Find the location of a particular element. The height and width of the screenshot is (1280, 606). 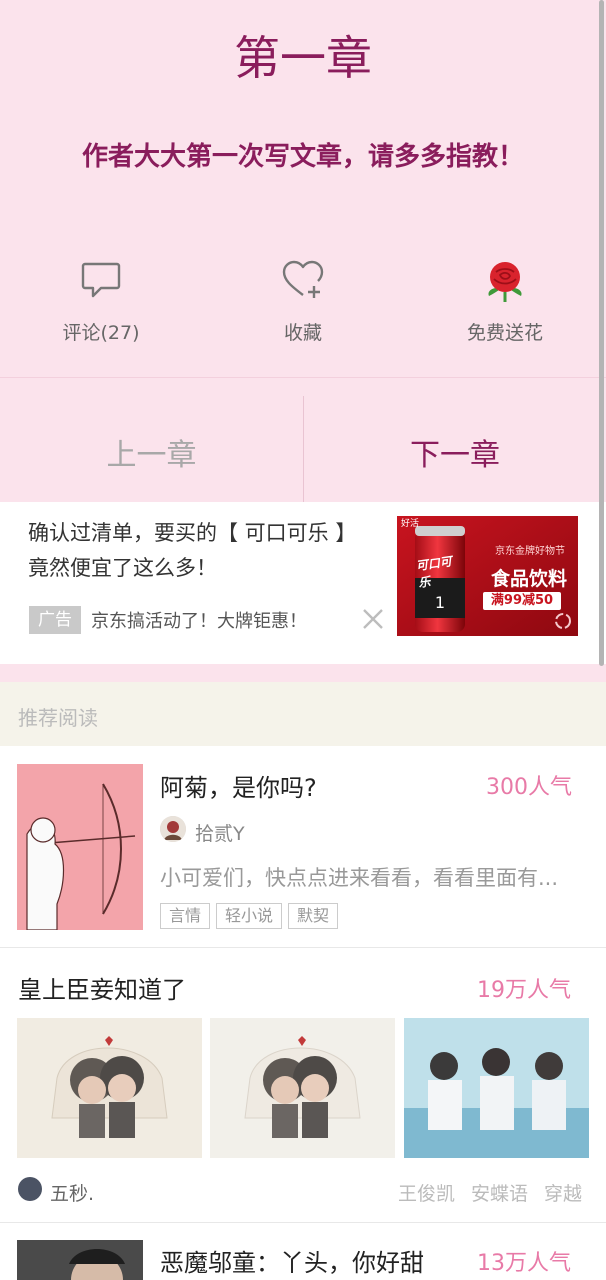

tag: 轻小说 is located at coordinates (249, 916).